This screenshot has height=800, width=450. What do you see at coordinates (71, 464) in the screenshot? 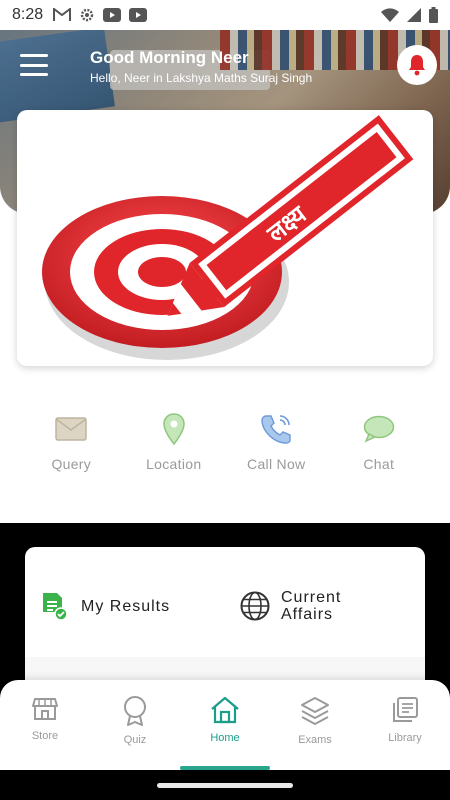
I see `query-label: Query` at bounding box center [71, 464].